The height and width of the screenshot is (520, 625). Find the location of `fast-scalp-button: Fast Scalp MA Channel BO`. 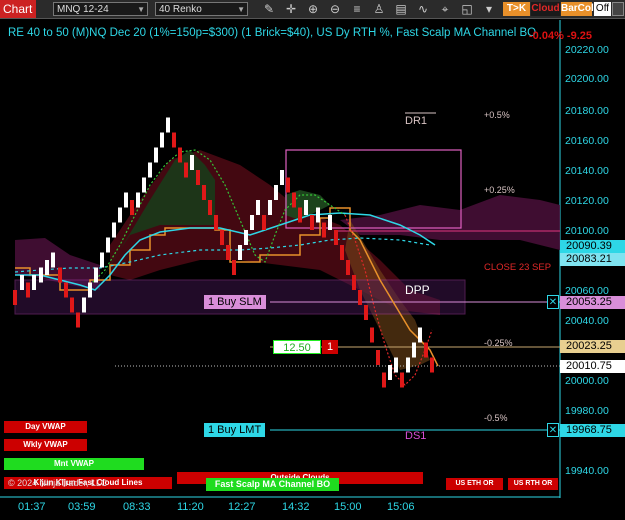

fast-scalp-button: Fast Scalp MA Channel BO is located at coordinates (272, 484).